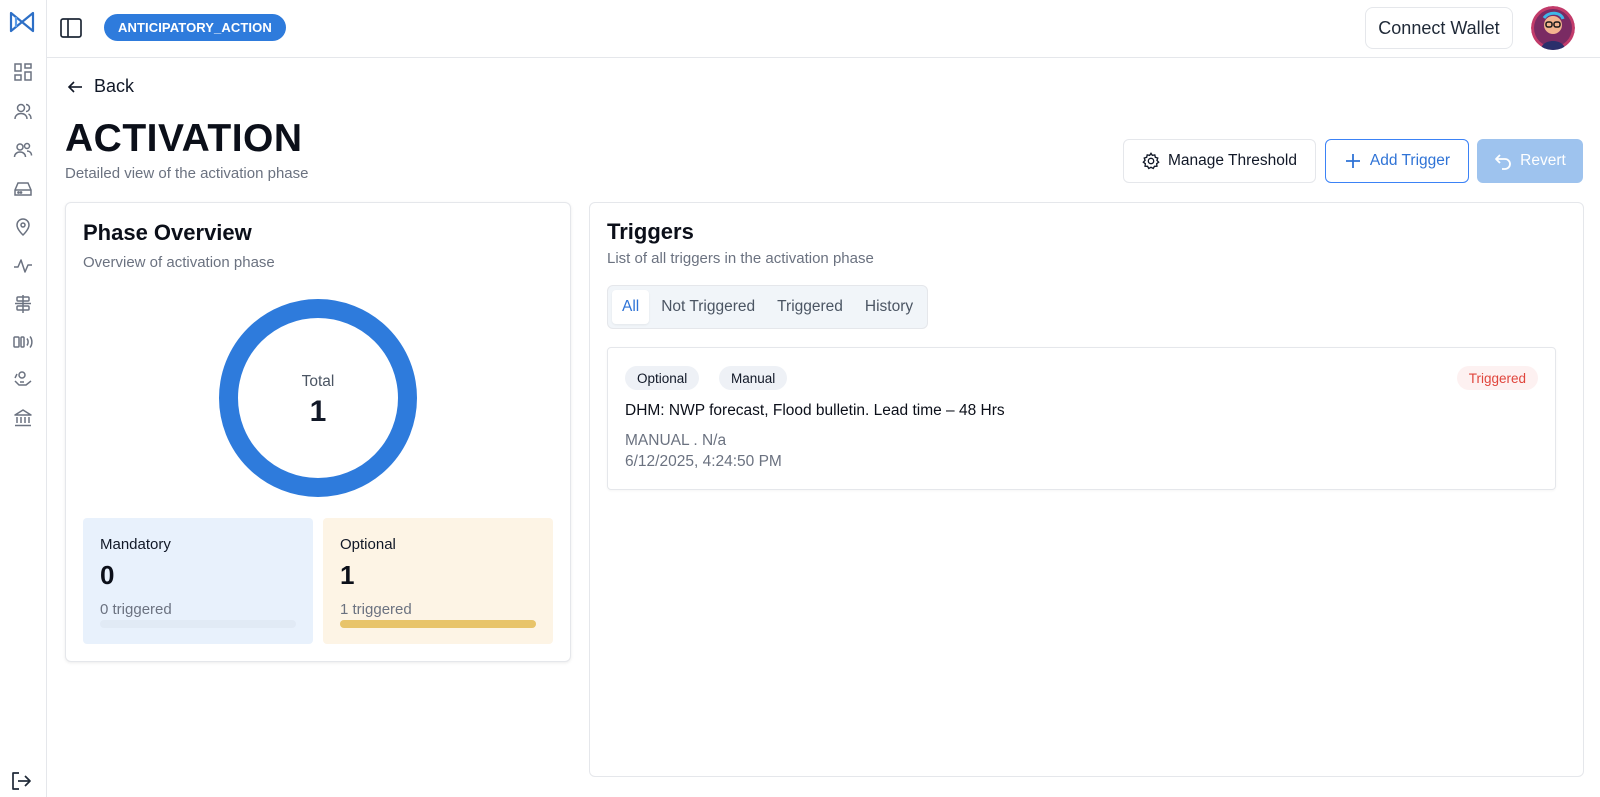  I want to click on page-title: ACTIVATION, so click(184, 138).